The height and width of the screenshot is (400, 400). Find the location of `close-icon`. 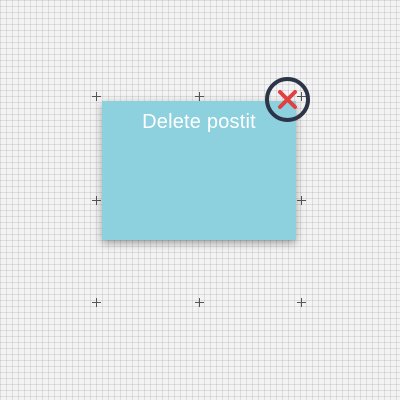

close-icon is located at coordinates (287, 99).